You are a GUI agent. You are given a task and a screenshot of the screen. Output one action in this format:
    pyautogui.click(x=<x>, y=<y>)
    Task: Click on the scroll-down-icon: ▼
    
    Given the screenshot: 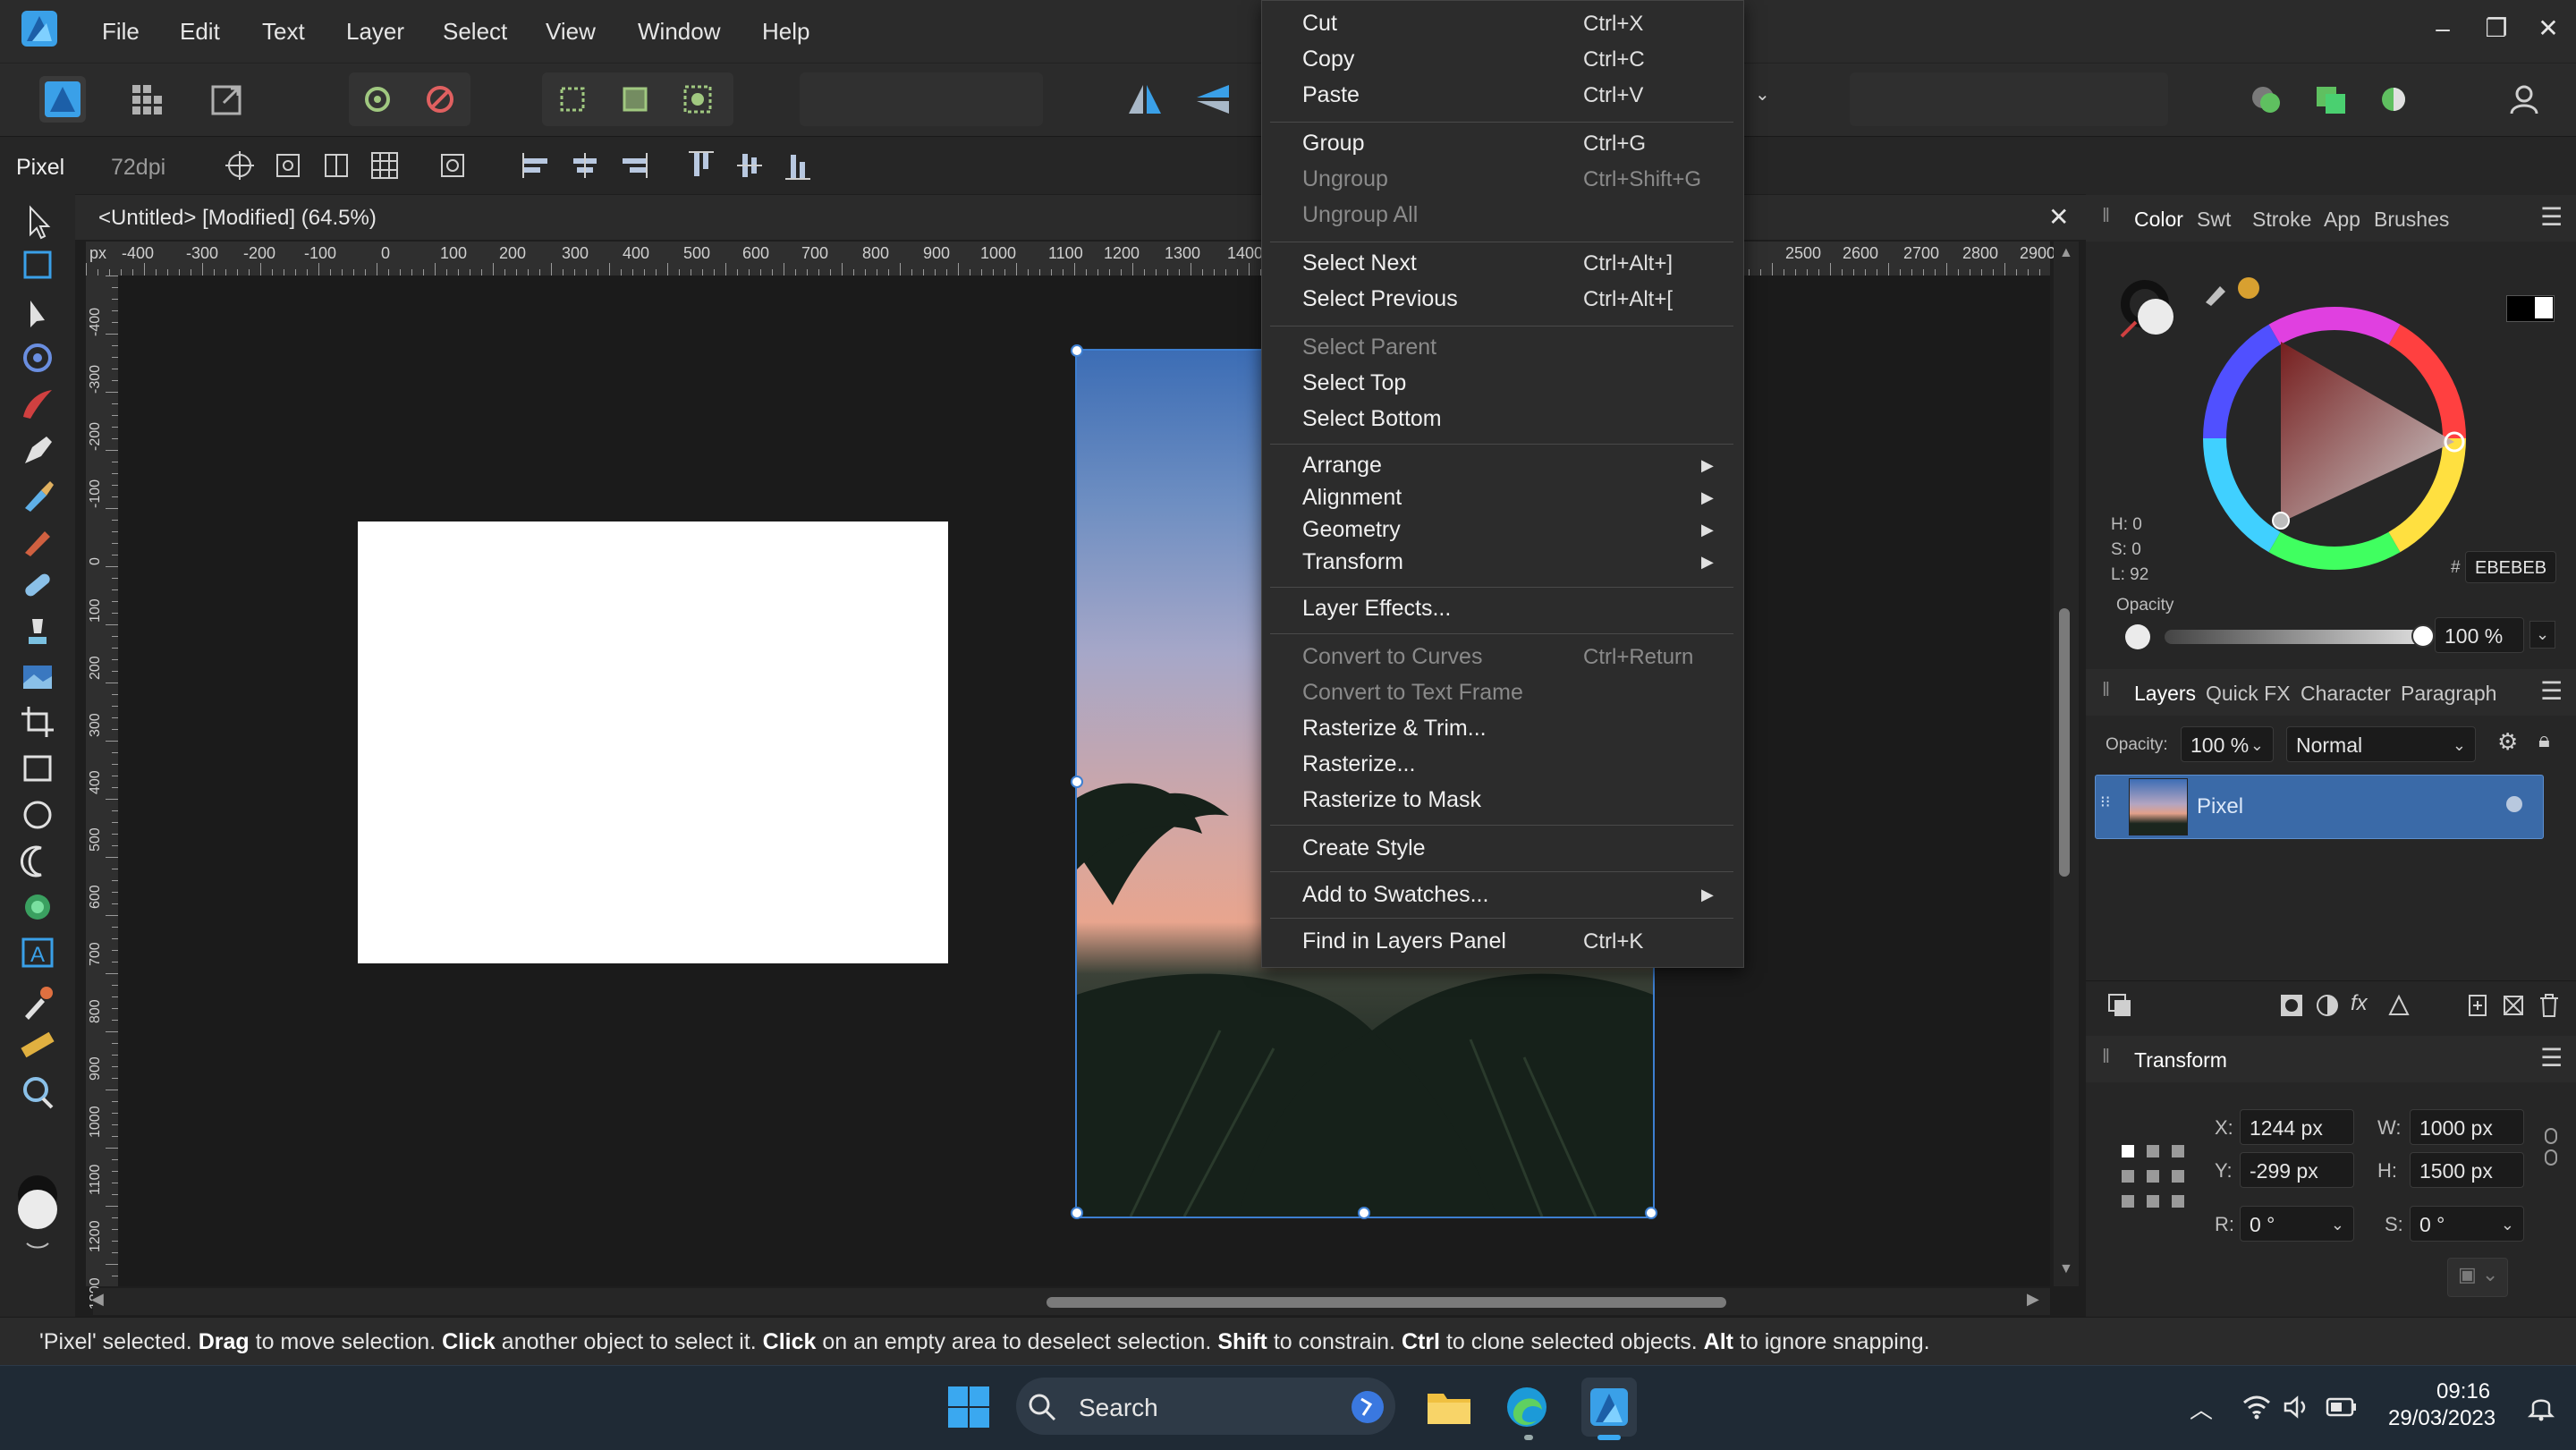 What is the action you would take?
    pyautogui.click(x=2066, y=1269)
    